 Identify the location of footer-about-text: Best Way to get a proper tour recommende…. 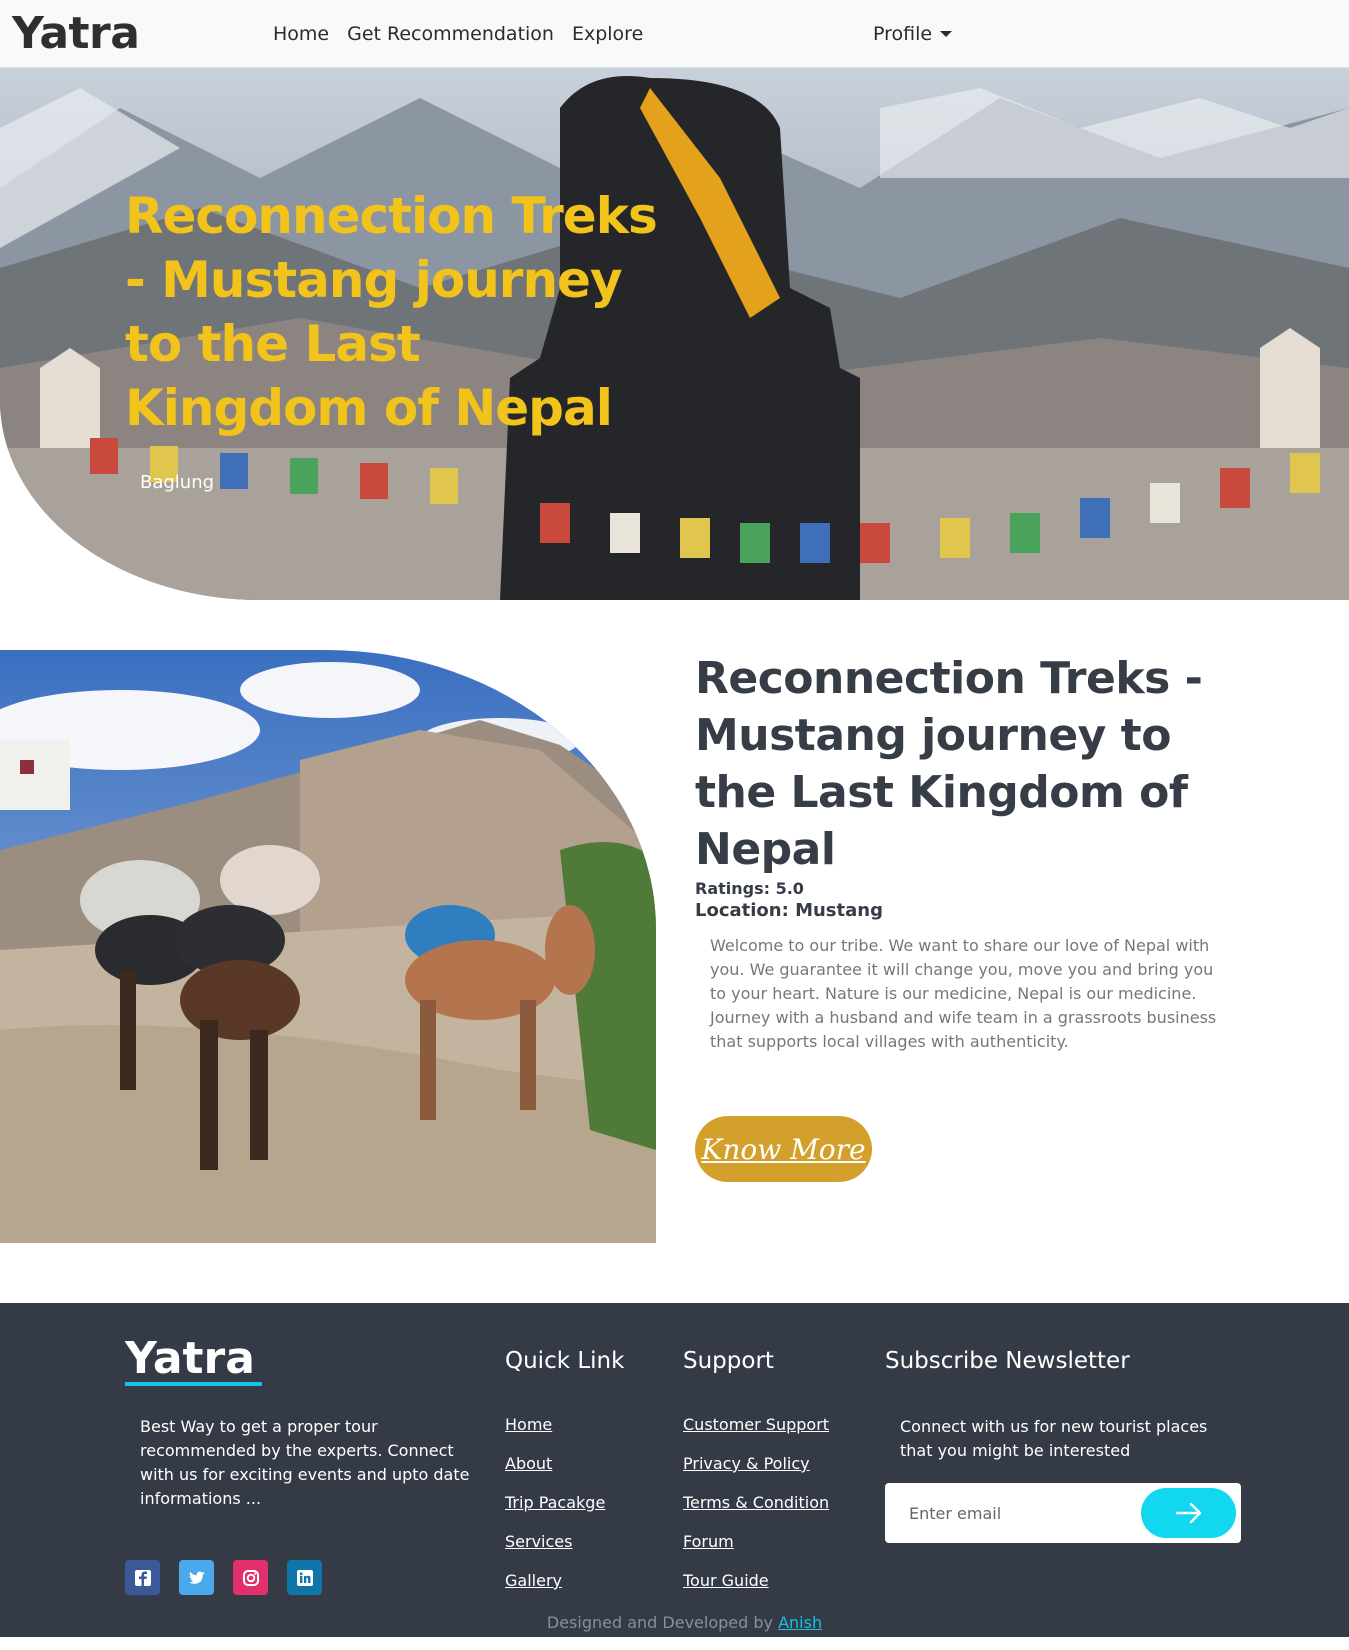
(305, 1462).